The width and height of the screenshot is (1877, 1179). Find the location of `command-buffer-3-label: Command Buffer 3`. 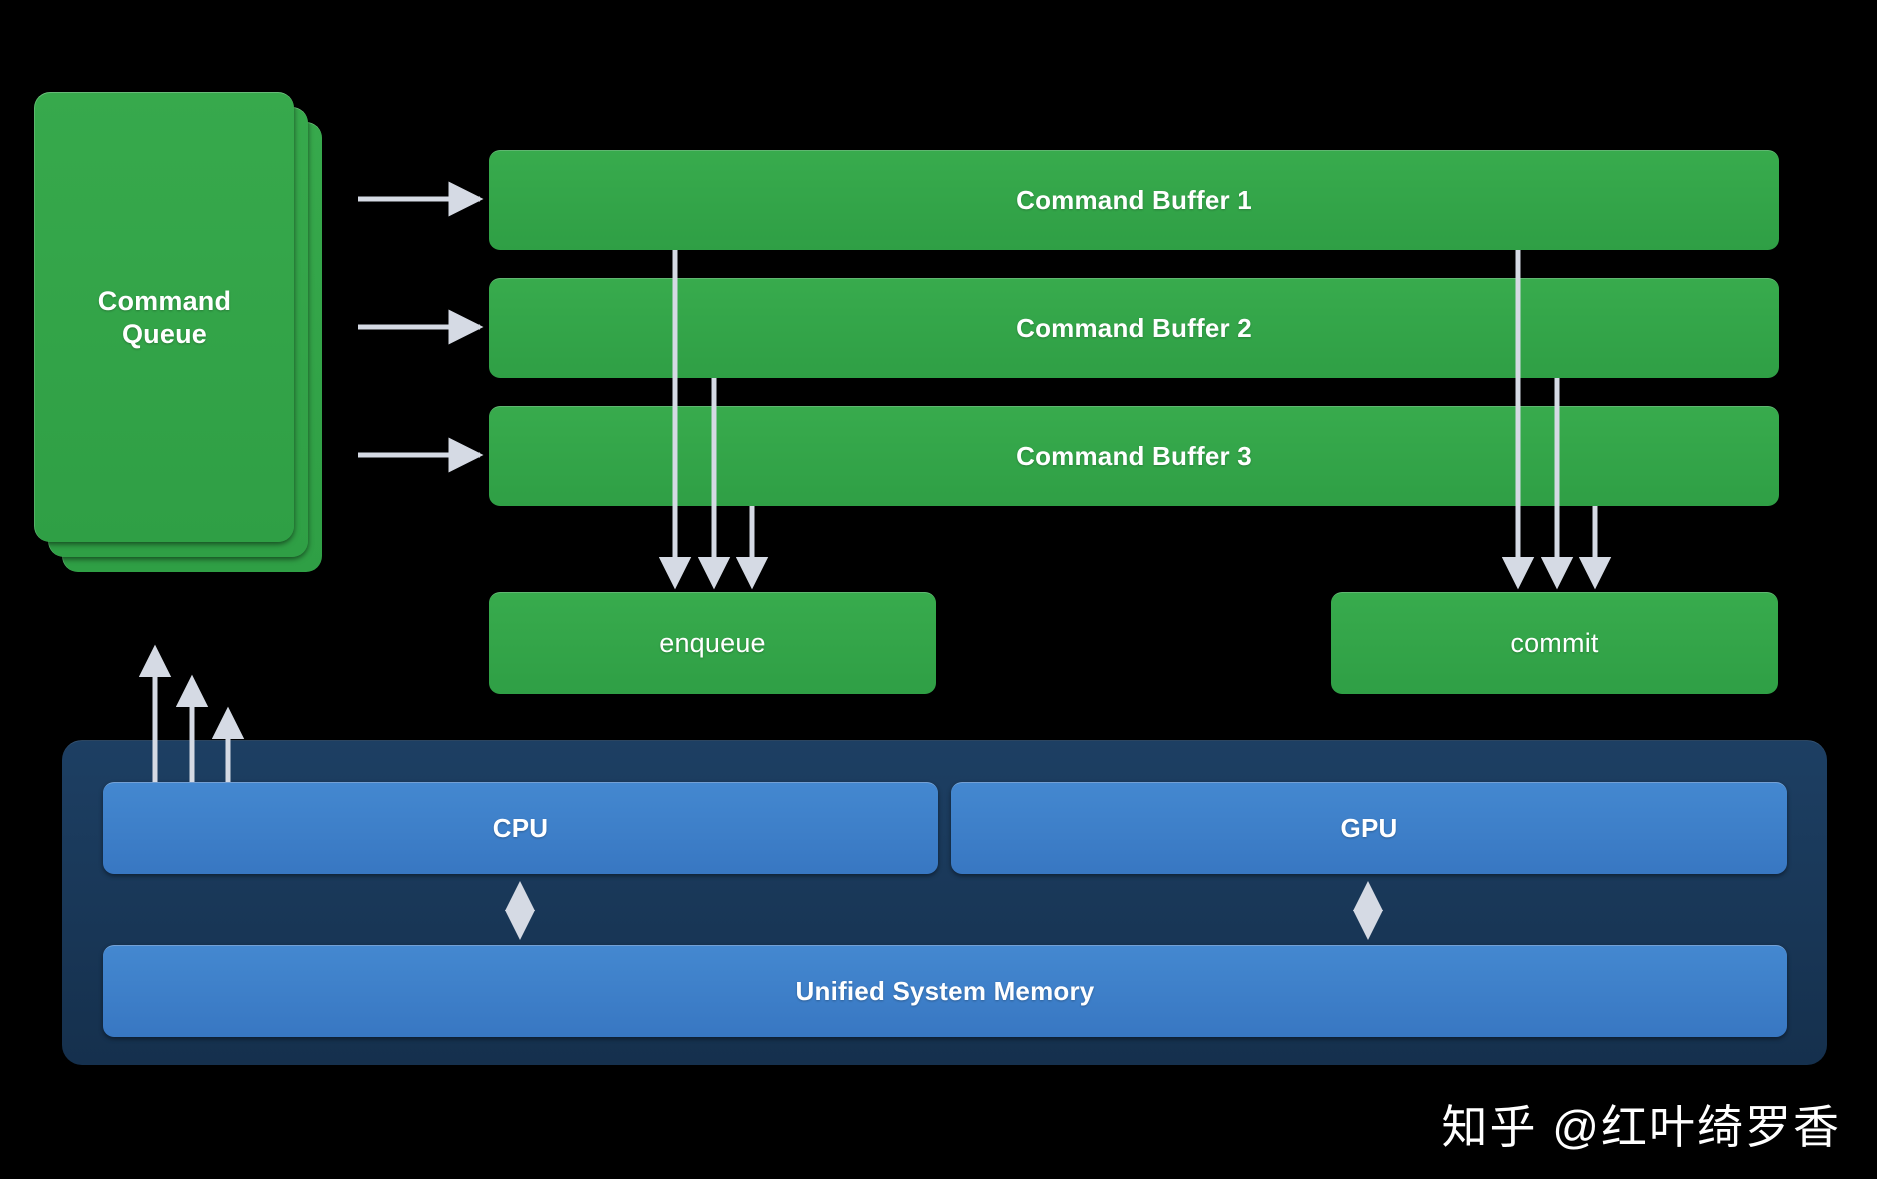

command-buffer-3-label: Command Buffer 3 is located at coordinates (1134, 456).